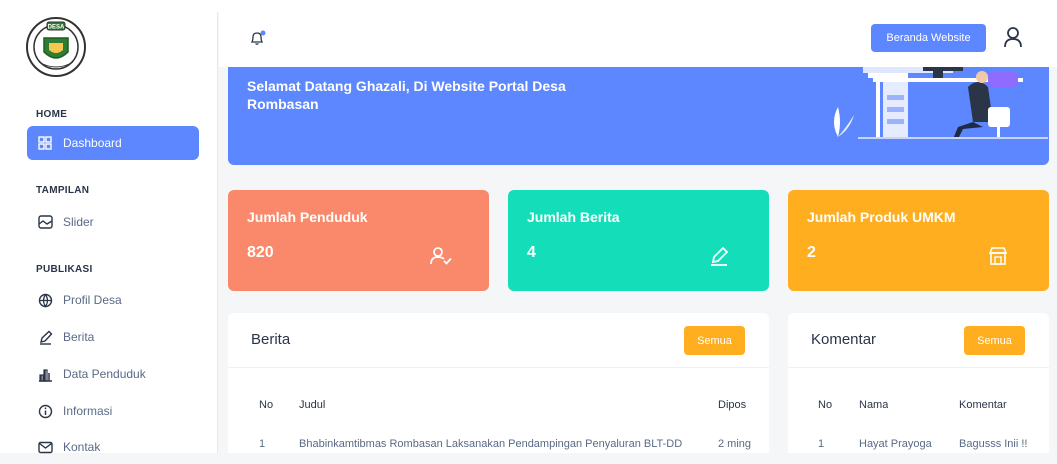 This screenshot has height=464, width=1057. I want to click on slider-icon, so click(45, 222).